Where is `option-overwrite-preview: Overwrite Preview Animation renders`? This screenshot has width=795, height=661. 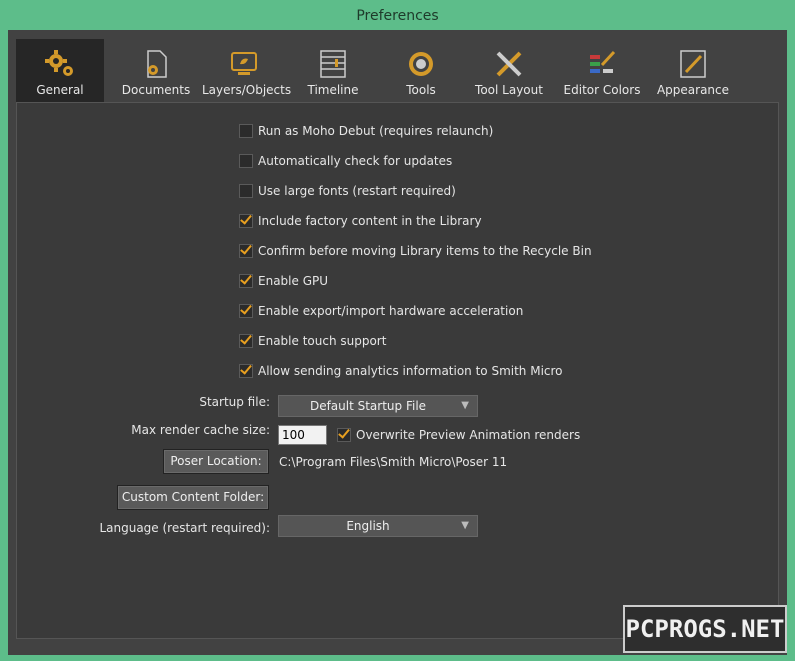 option-overwrite-preview: Overwrite Preview Animation renders is located at coordinates (458, 435).